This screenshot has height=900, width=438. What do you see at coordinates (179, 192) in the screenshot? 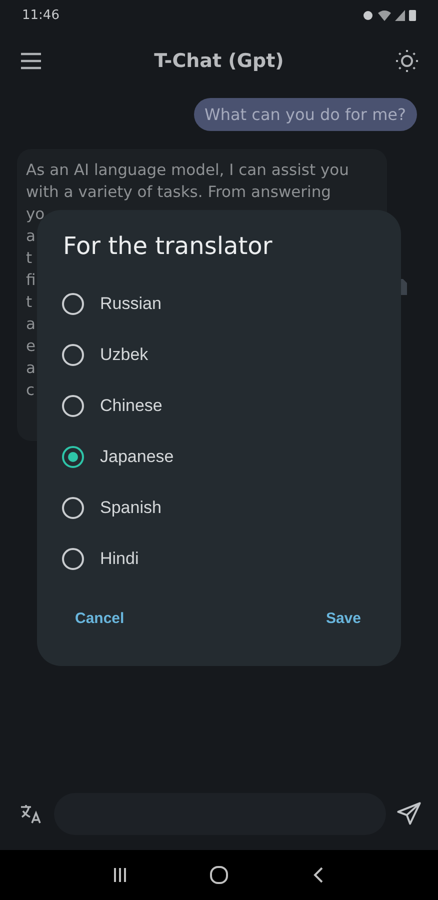
I see `message-line: with a variety of tasks. From answering` at bounding box center [179, 192].